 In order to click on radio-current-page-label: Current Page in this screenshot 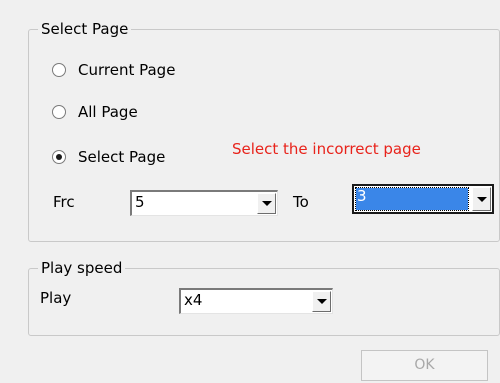, I will do `click(127, 70)`.